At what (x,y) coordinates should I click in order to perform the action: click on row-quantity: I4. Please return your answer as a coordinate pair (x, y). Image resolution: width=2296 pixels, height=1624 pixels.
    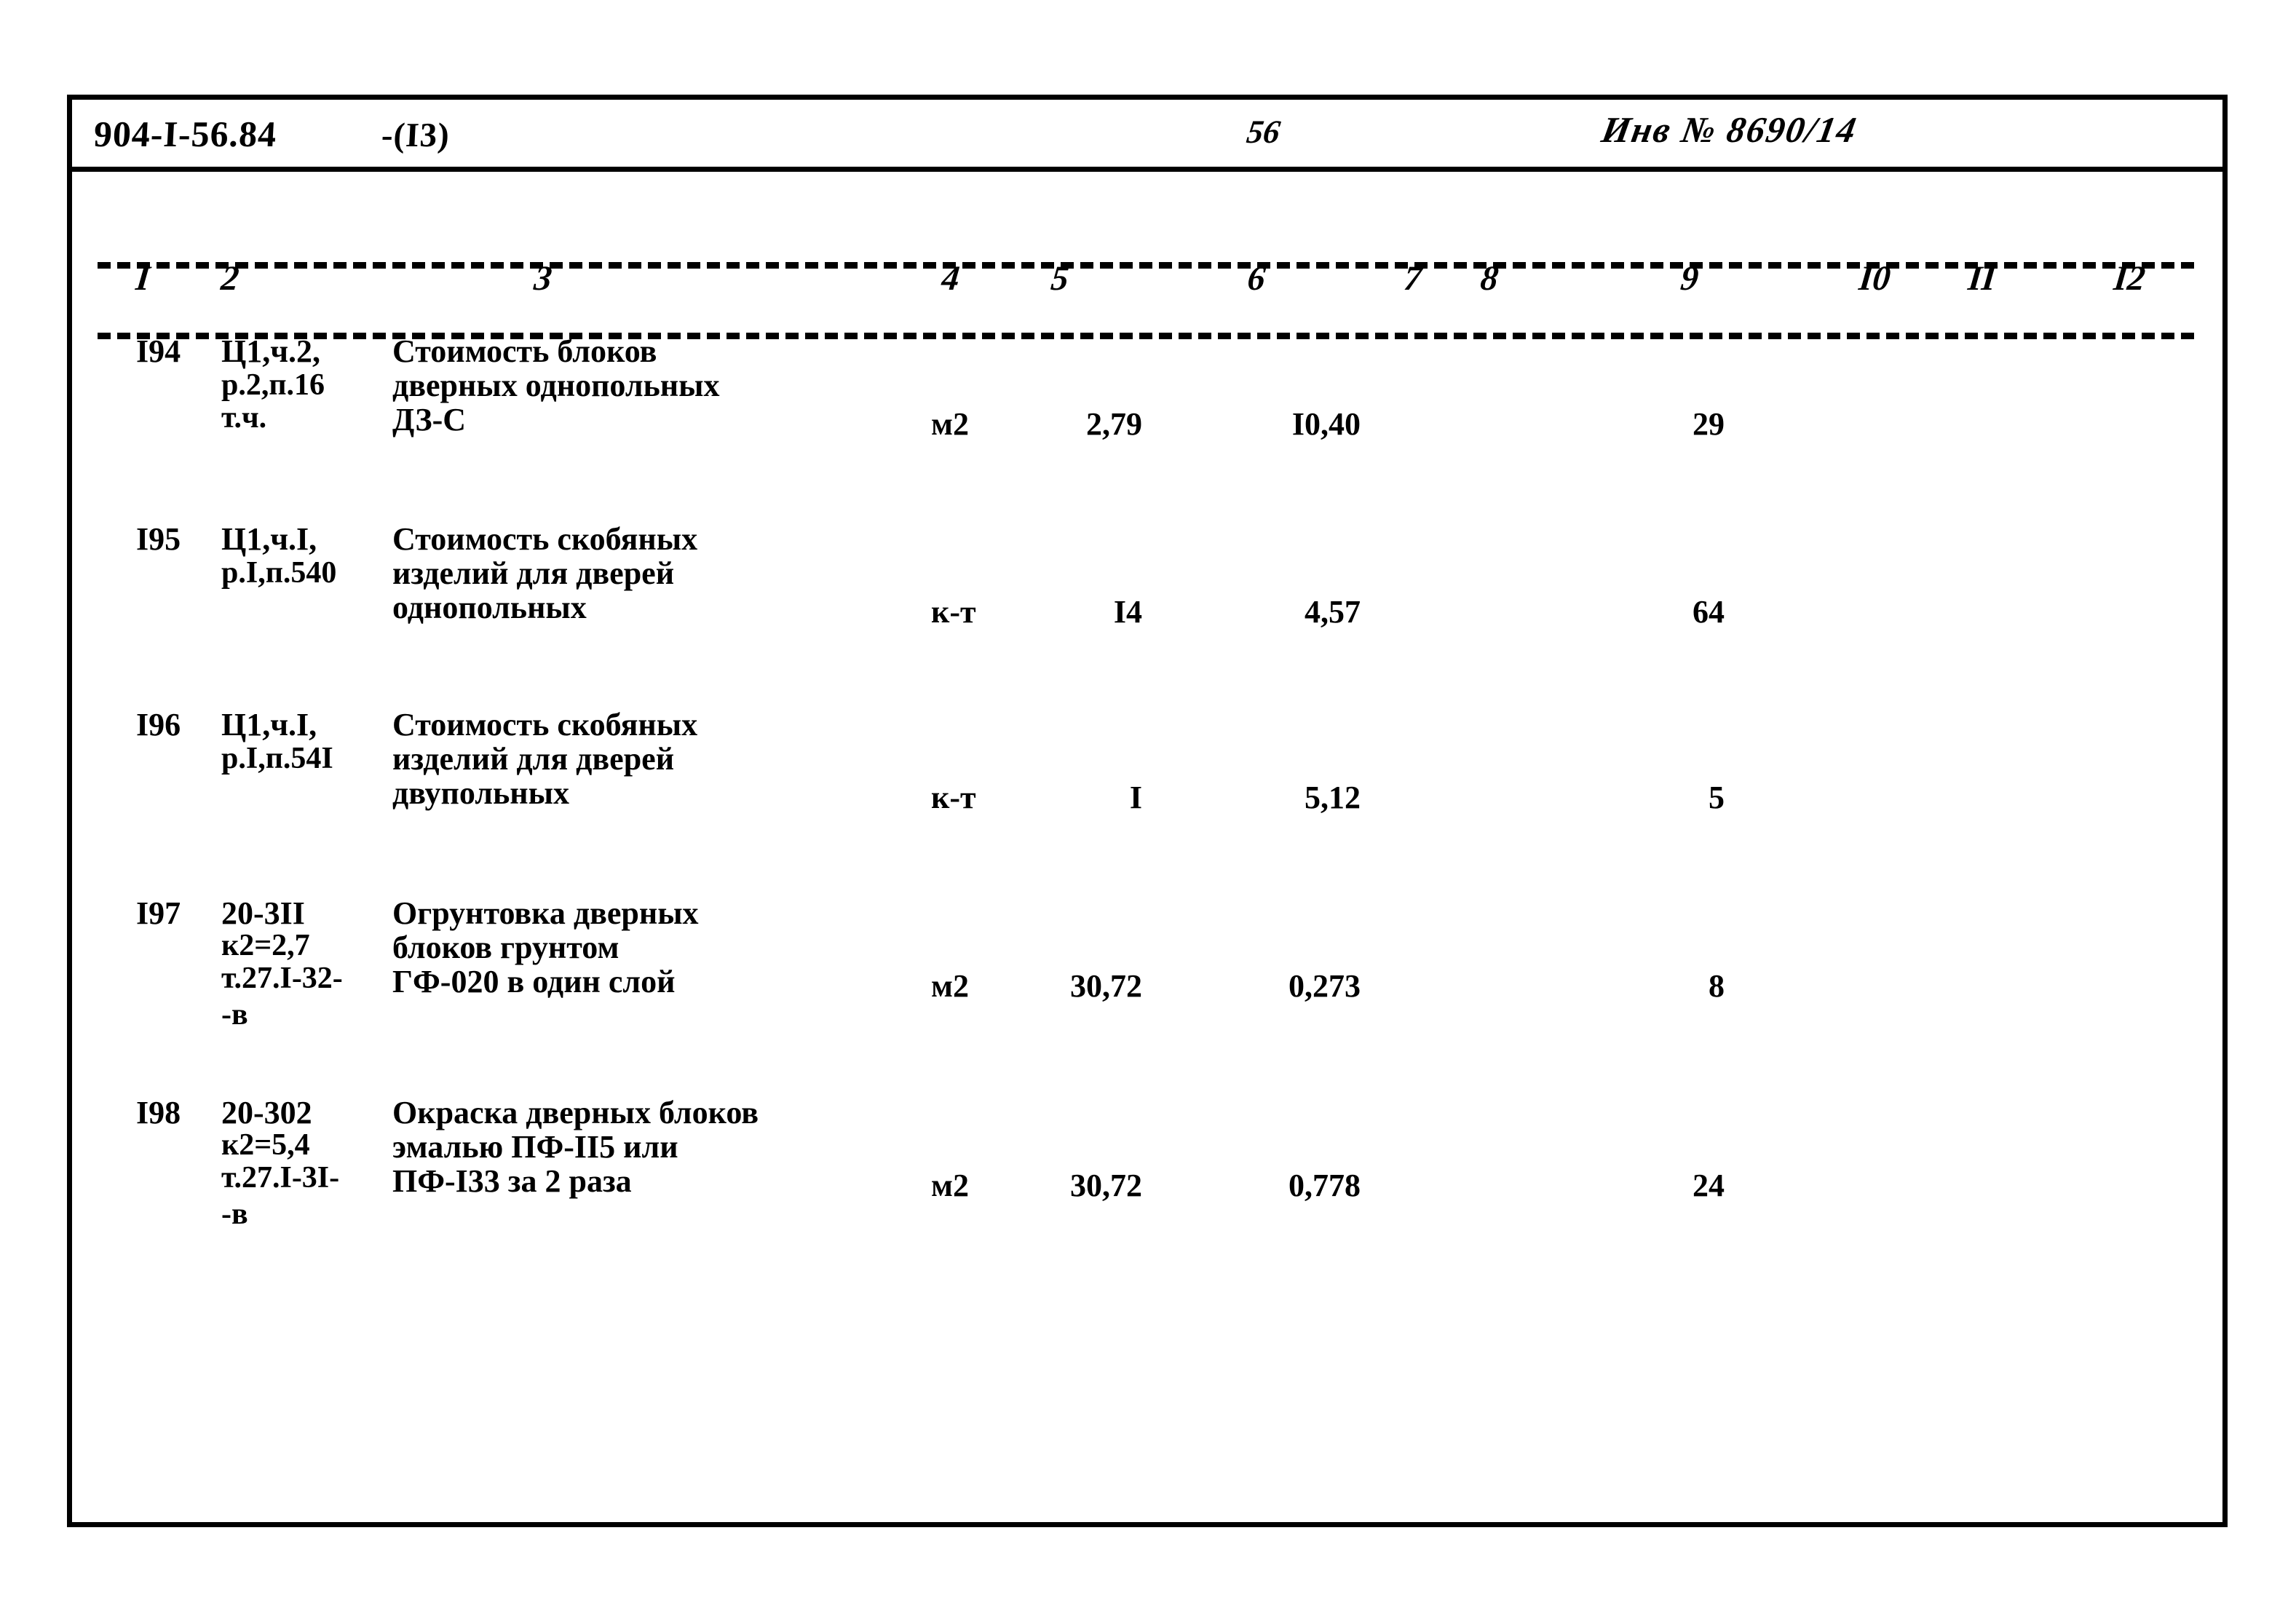
    Looking at the image, I should click on (1128, 612).